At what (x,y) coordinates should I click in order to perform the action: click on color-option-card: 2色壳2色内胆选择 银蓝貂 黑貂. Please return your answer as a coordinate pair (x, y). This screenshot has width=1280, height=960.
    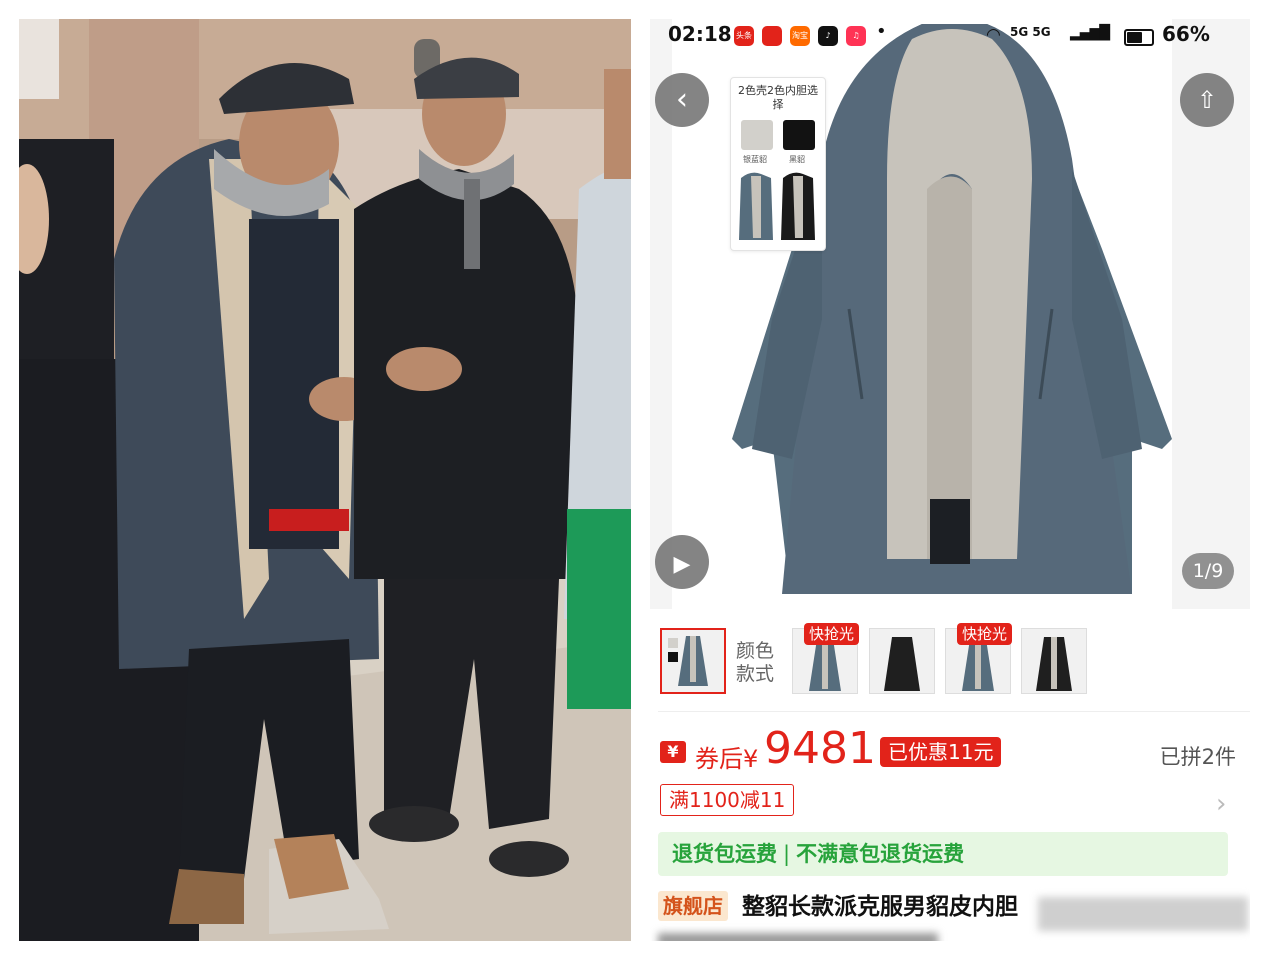
    Looking at the image, I should click on (778, 164).